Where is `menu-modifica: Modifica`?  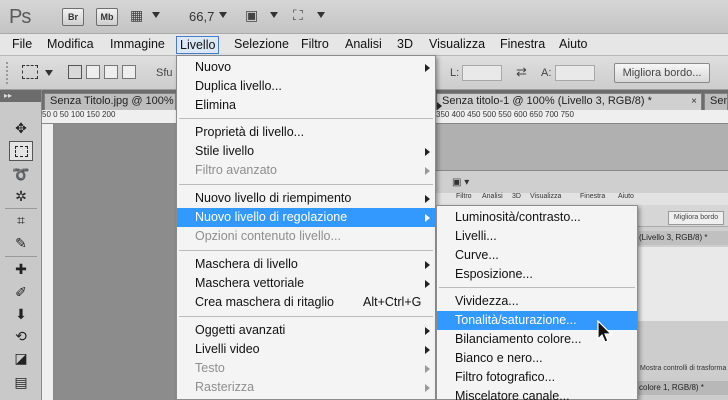
menu-modifica: Modifica is located at coordinates (70, 45).